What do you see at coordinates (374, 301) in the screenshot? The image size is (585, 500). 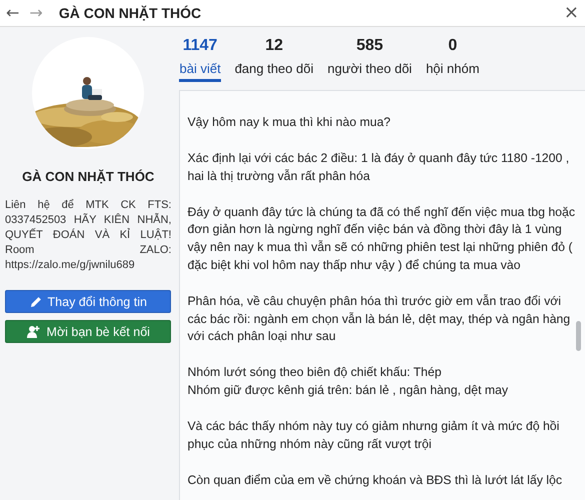 I see `post-text: Phân hóa, về câu chuyện phân hóa thì trước giờ em vẫn trao đổi với` at bounding box center [374, 301].